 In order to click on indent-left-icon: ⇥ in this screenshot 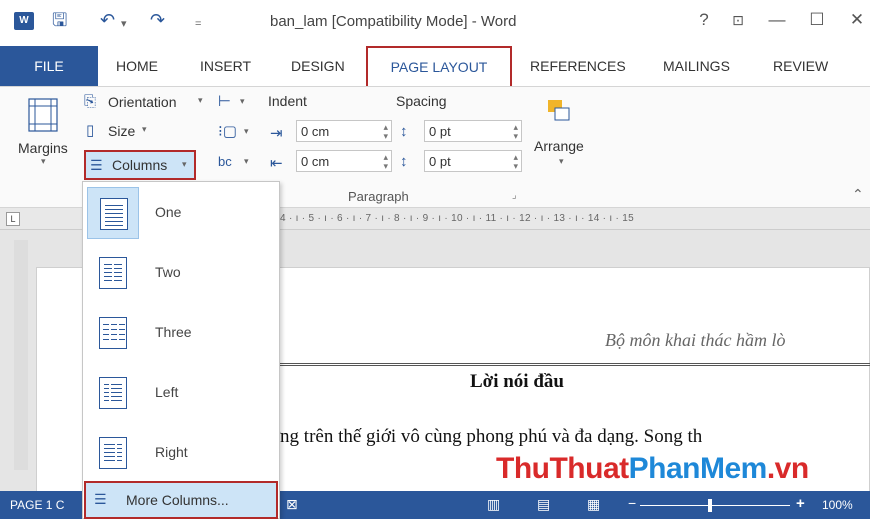, I will do `click(276, 133)`.